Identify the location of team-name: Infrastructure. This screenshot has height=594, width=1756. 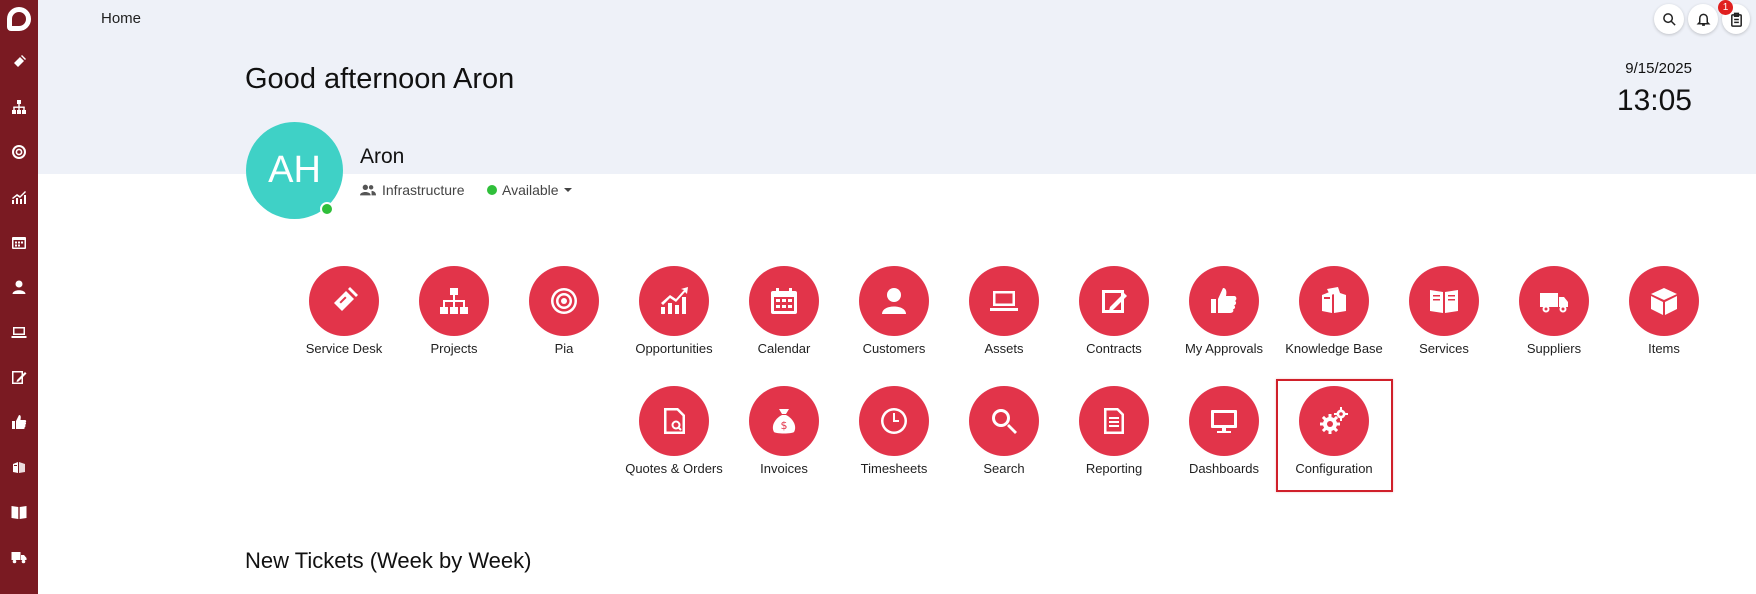
(423, 190).